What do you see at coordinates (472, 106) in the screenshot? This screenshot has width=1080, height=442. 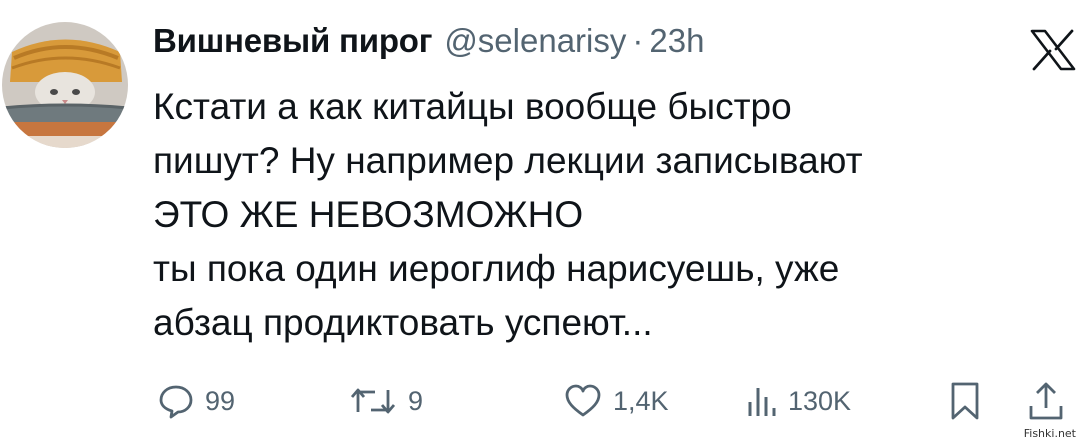 I see `post-text-line: Кстати а как китайцы вообще быстро` at bounding box center [472, 106].